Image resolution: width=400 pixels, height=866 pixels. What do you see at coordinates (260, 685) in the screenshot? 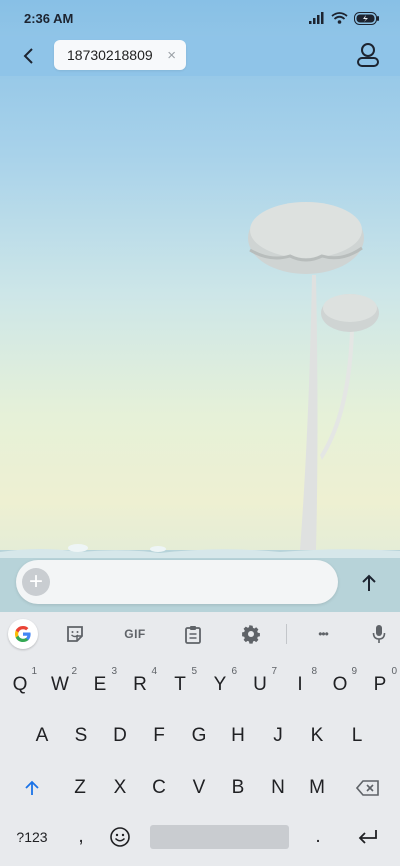
I see `key-u: U7` at bounding box center [260, 685].